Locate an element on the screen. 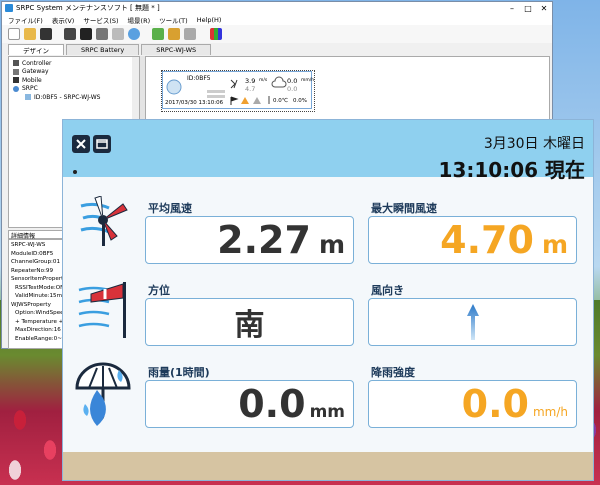 The height and width of the screenshot is (485, 600). tab-srpc-wj-ws: SRPC-WJ-WS is located at coordinates (176, 49).